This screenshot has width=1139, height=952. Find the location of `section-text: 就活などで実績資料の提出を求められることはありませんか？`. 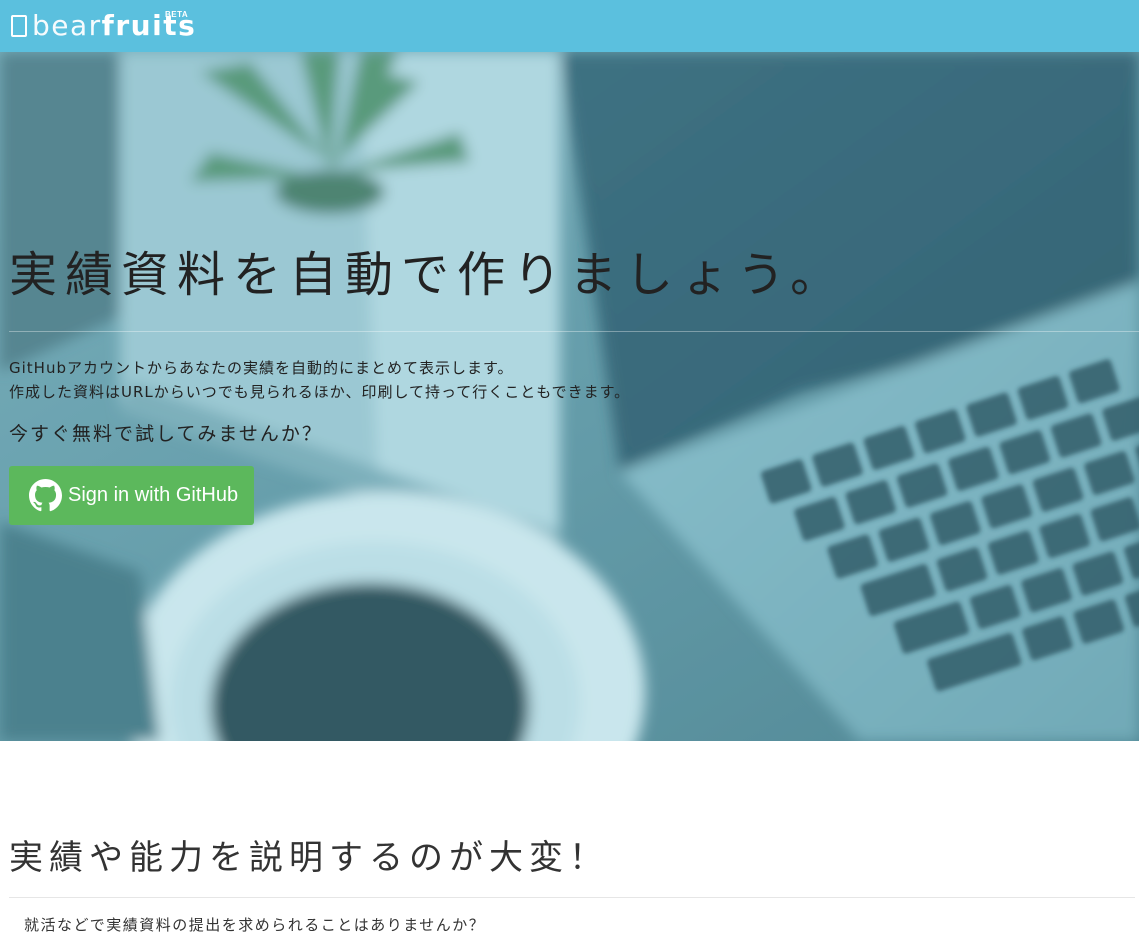

section-text: 就活などで実績資料の提出を求められることはありませんか？ is located at coordinates (255, 925).